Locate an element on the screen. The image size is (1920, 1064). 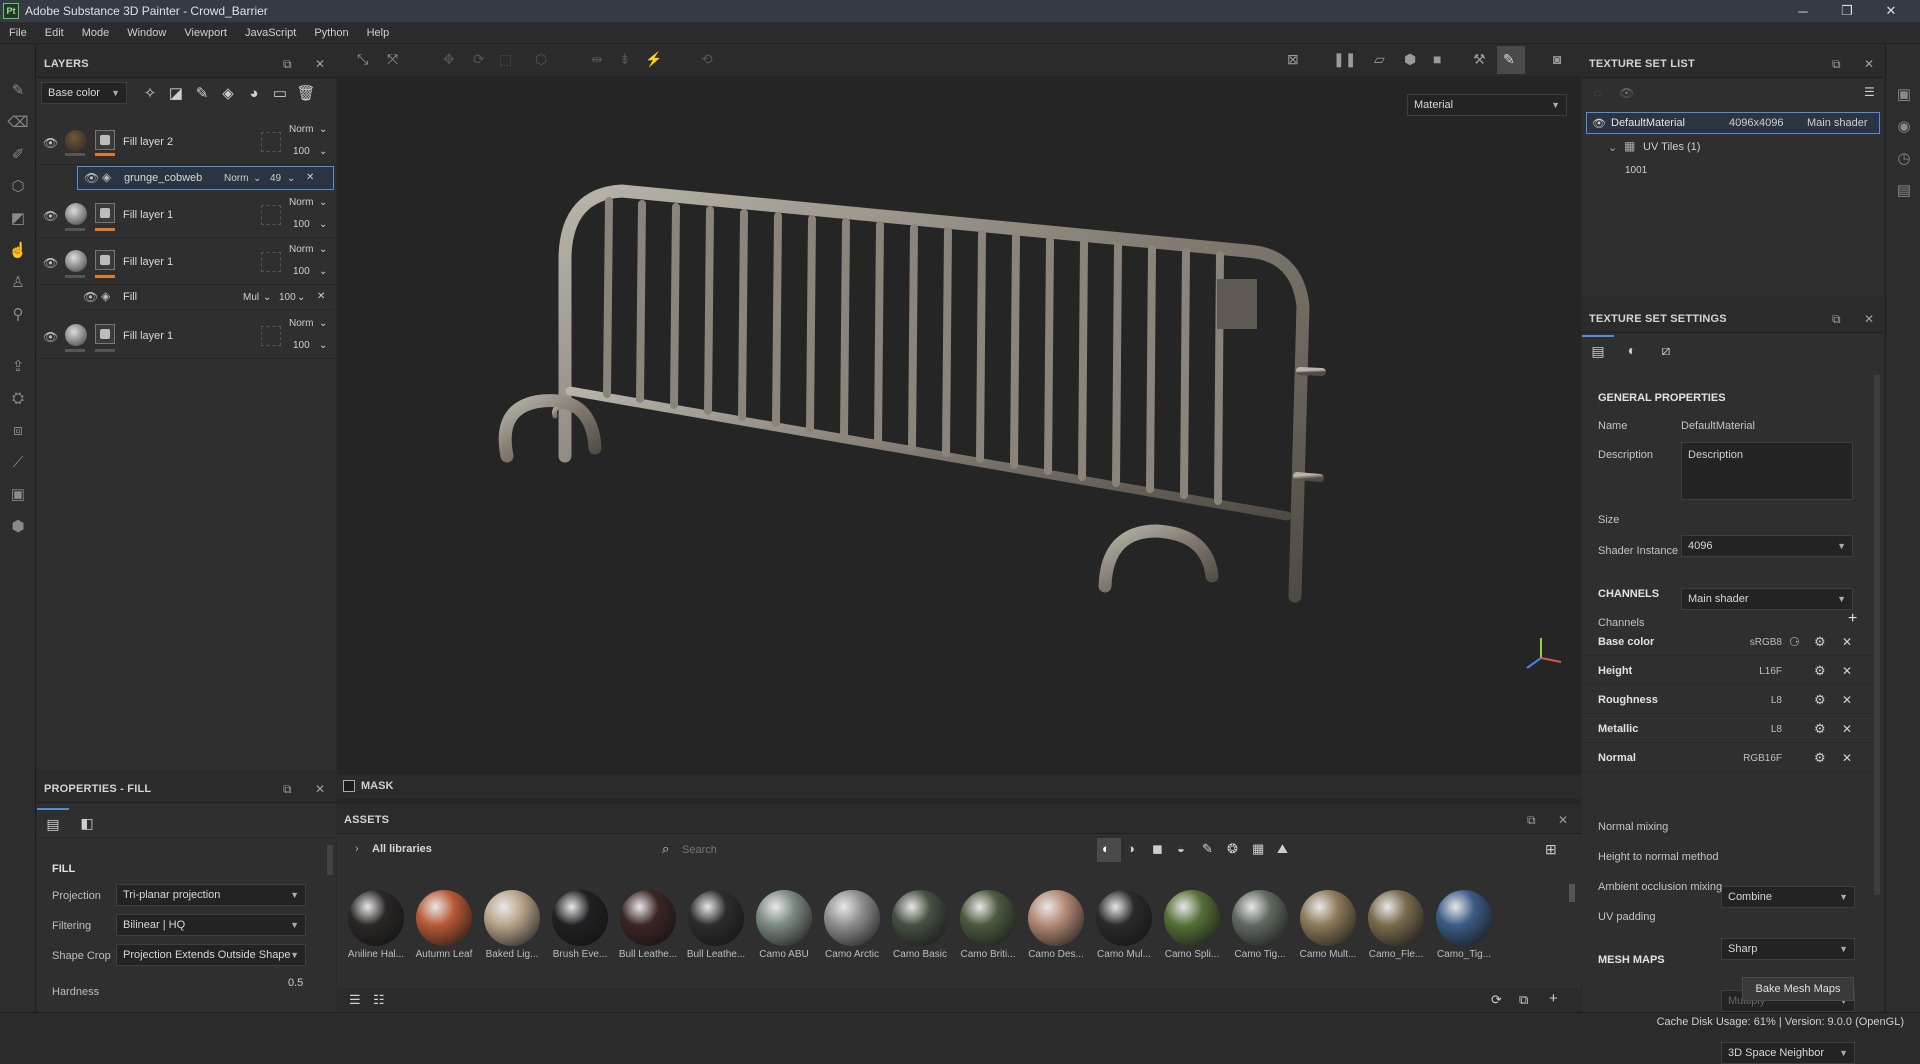
add-paint-layer-icon: ✎ is located at coordinates (202, 93).